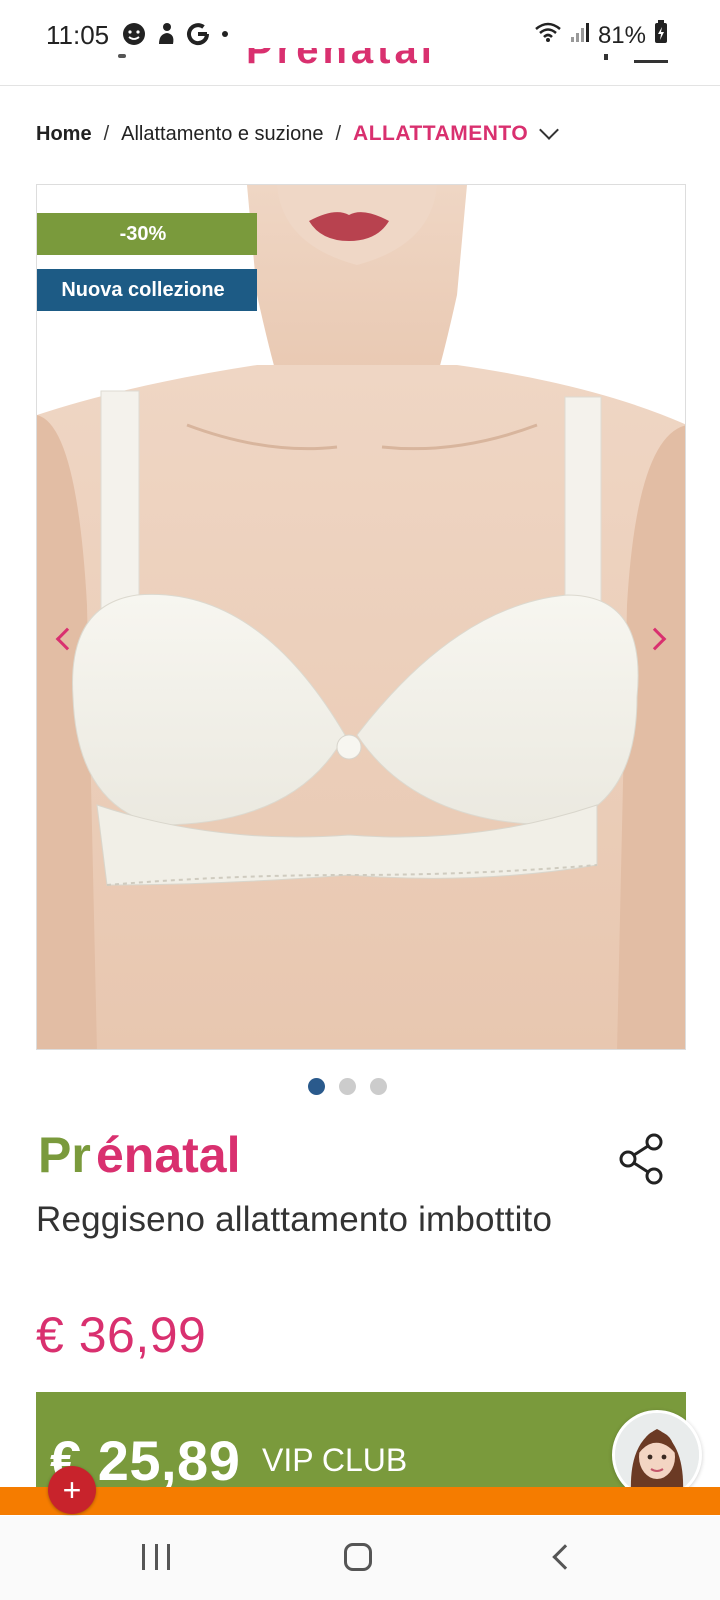 This screenshot has height=1600, width=720. I want to click on site-header: Prénatal, so click(360, 63).